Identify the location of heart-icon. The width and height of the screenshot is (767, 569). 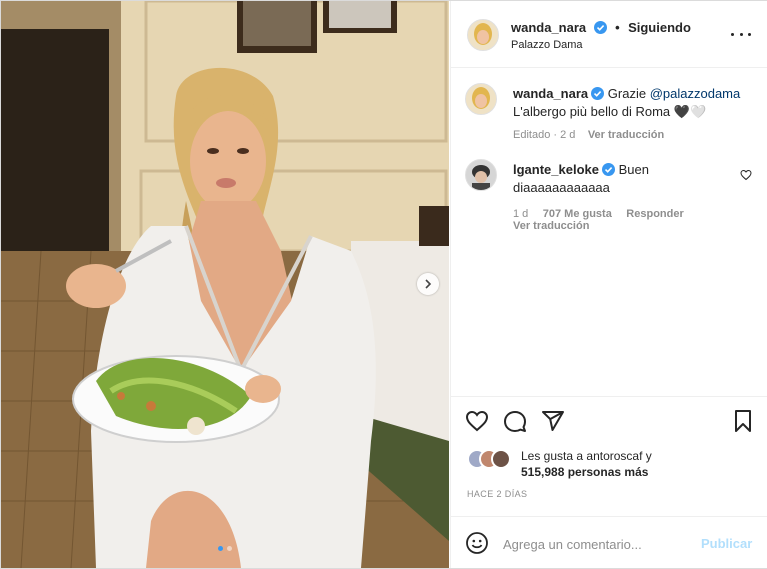
(477, 421).